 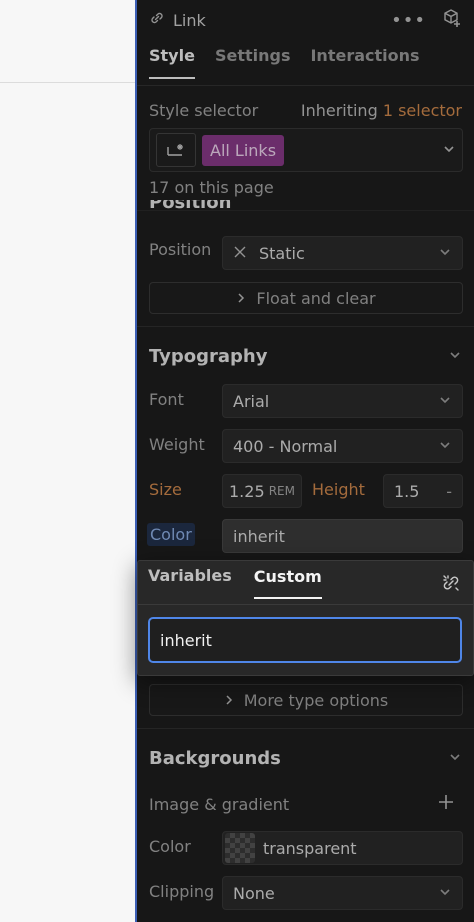 What do you see at coordinates (452, 20) in the screenshot?
I see `add-component-icon` at bounding box center [452, 20].